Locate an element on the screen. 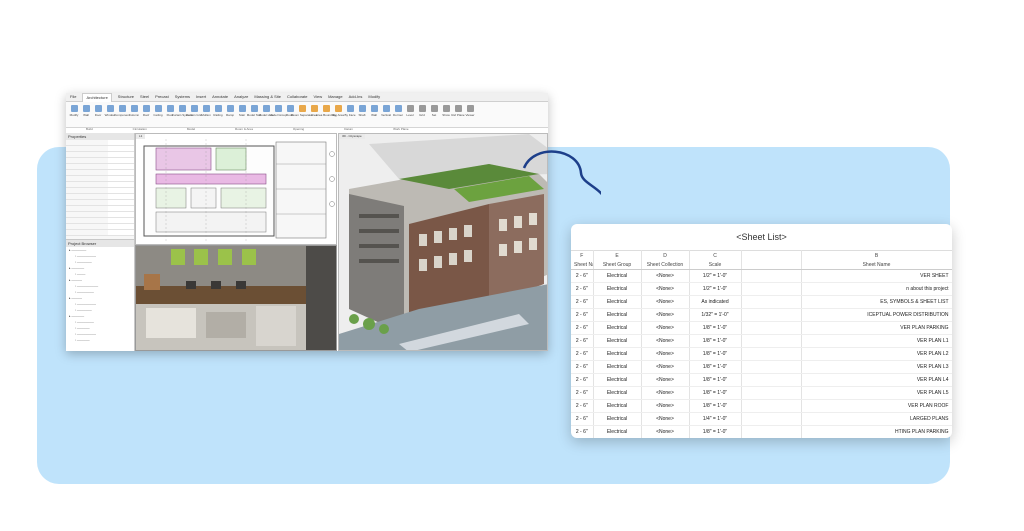  ribbon-tool-button: Grid is located at coordinates (422, 114).